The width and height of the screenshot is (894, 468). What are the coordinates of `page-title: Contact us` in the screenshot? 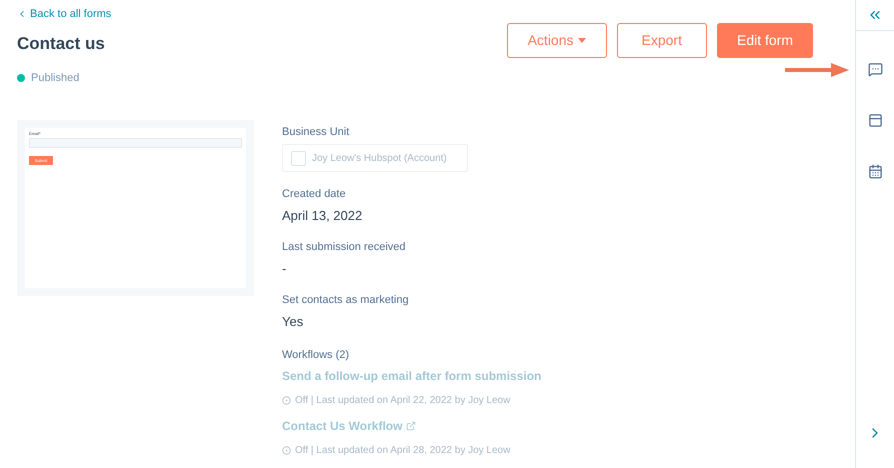 It's located at (61, 43).